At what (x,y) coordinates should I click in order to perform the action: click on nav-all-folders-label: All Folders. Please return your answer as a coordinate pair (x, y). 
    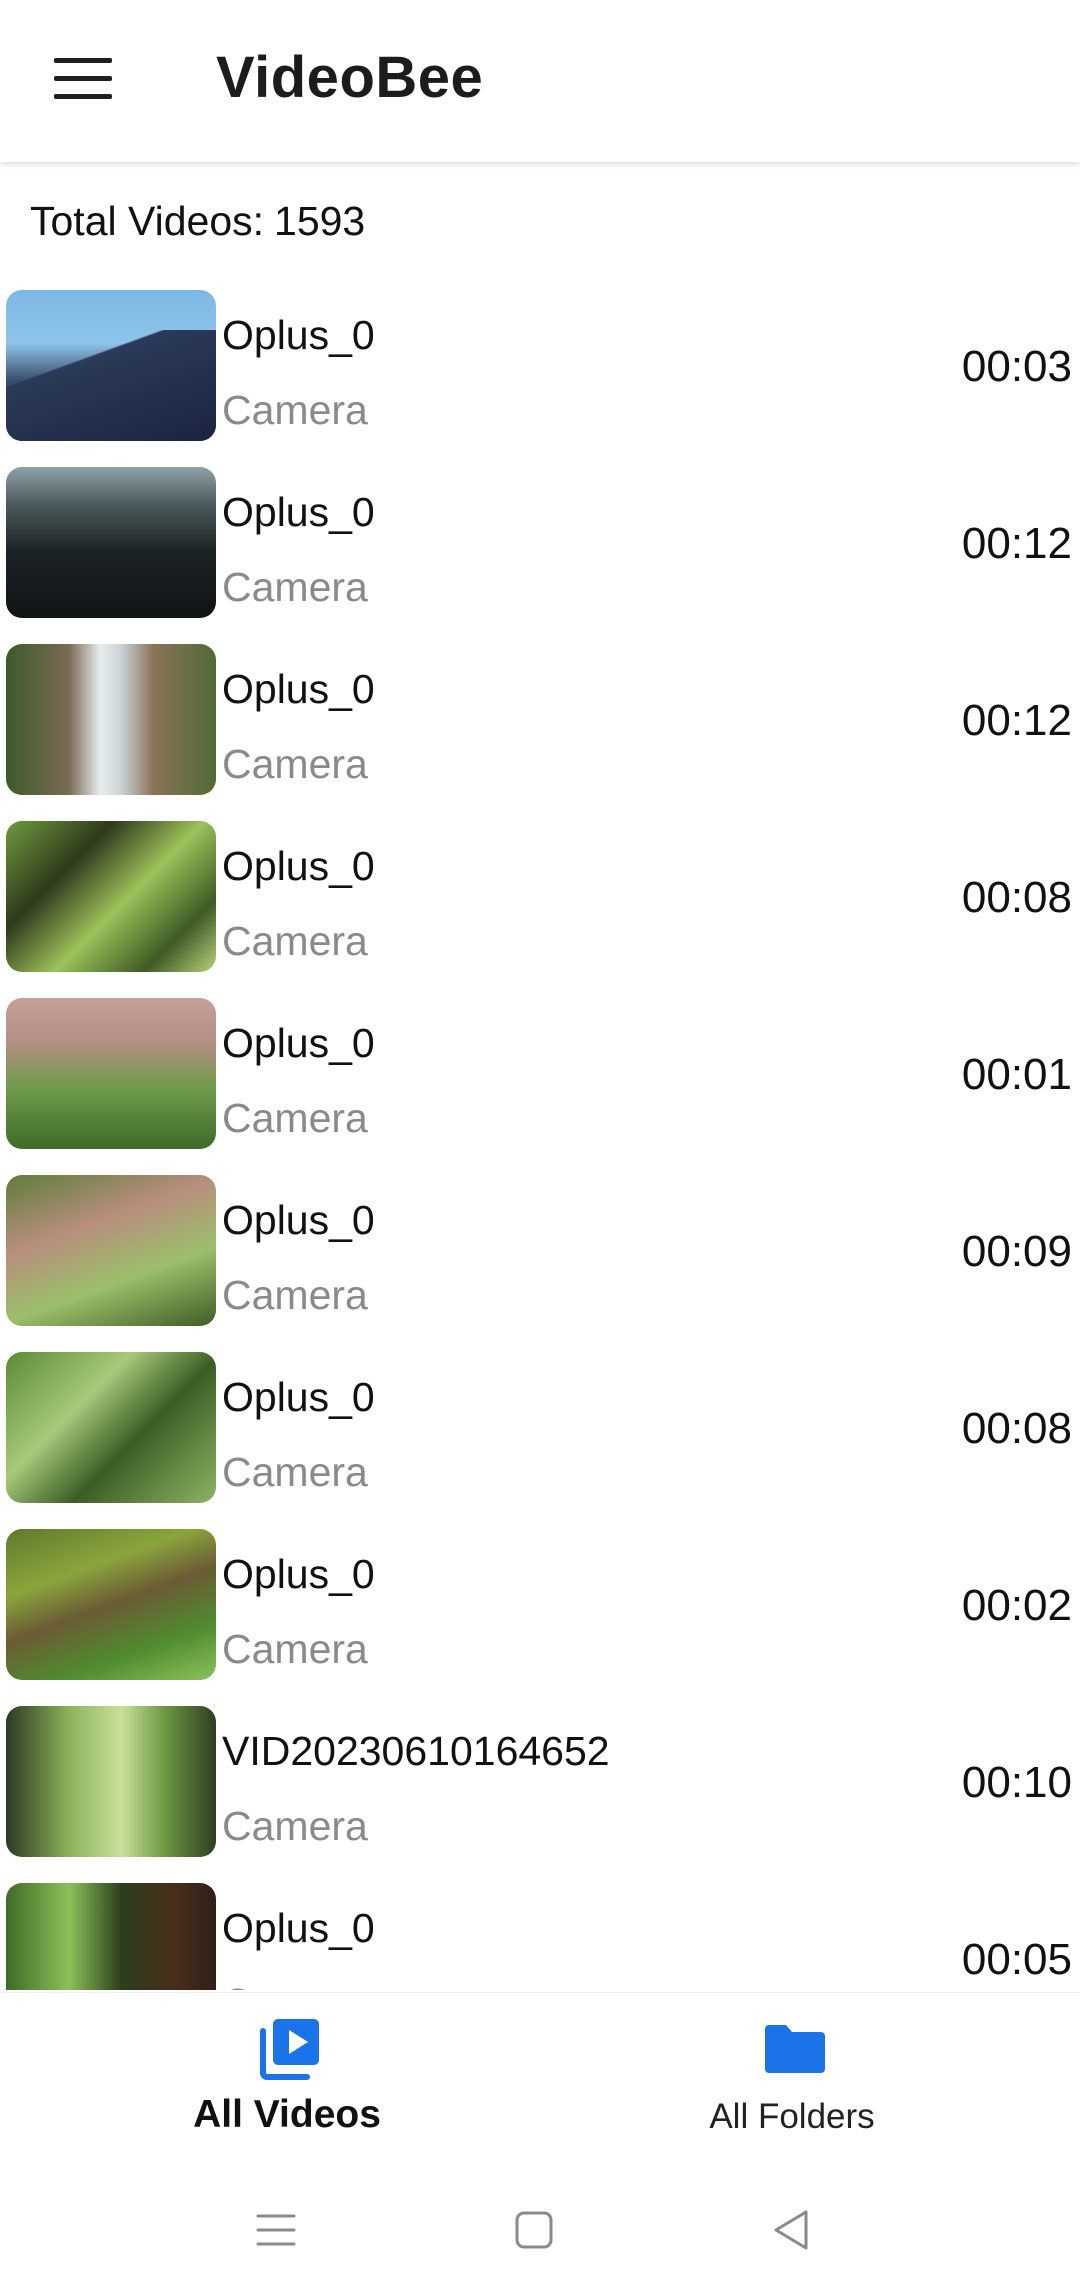
    Looking at the image, I should click on (792, 2116).